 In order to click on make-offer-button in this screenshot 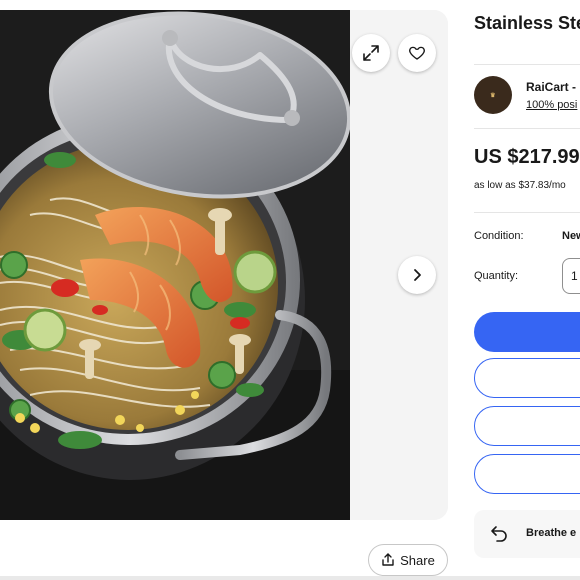, I will do `click(527, 426)`.